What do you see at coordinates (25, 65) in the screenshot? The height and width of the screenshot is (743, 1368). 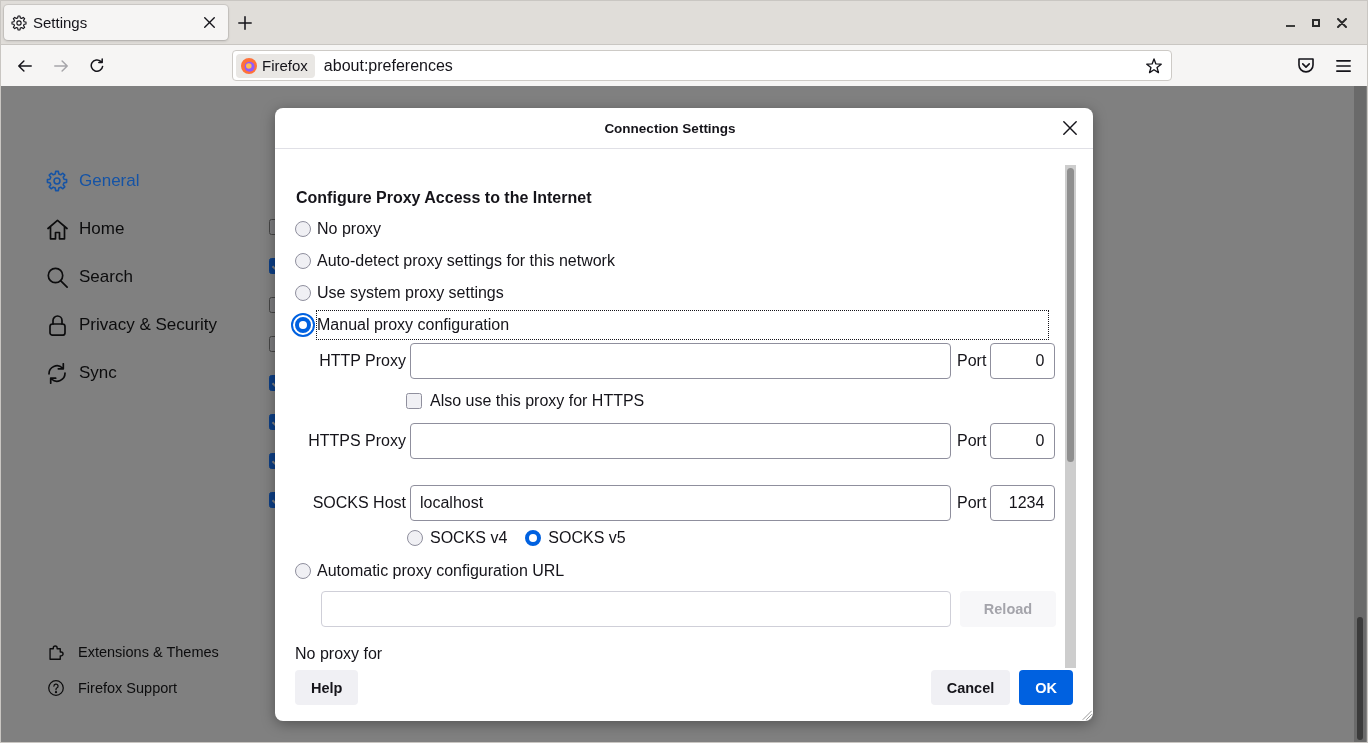 I see `back-arrow-icon` at bounding box center [25, 65].